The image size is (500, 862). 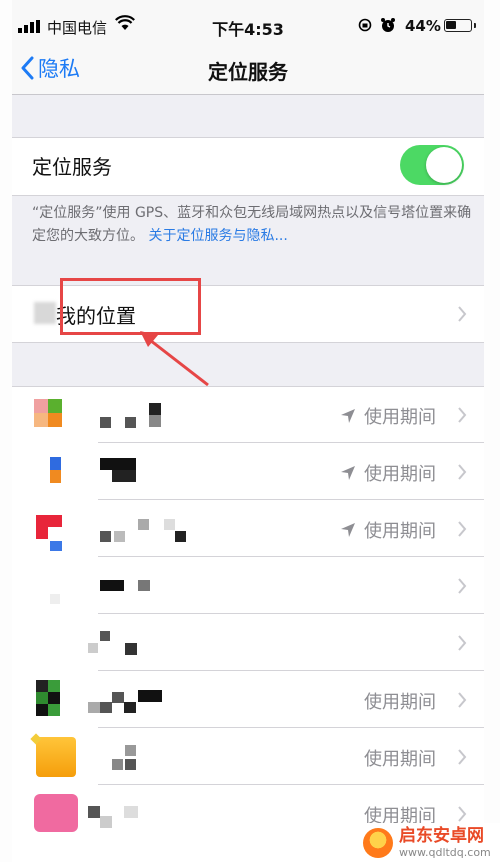 I want to click on battery-fill, so click(x=451, y=25).